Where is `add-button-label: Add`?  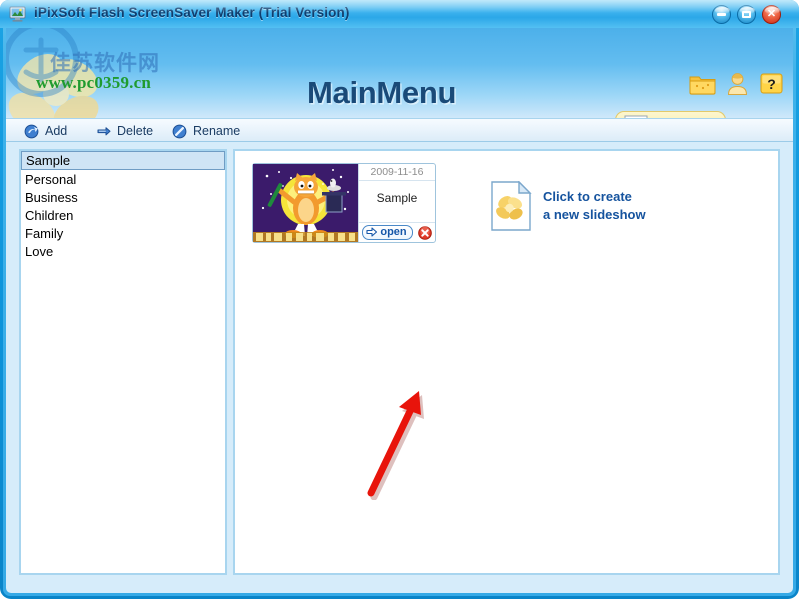
add-button-label: Add is located at coordinates (56, 131).